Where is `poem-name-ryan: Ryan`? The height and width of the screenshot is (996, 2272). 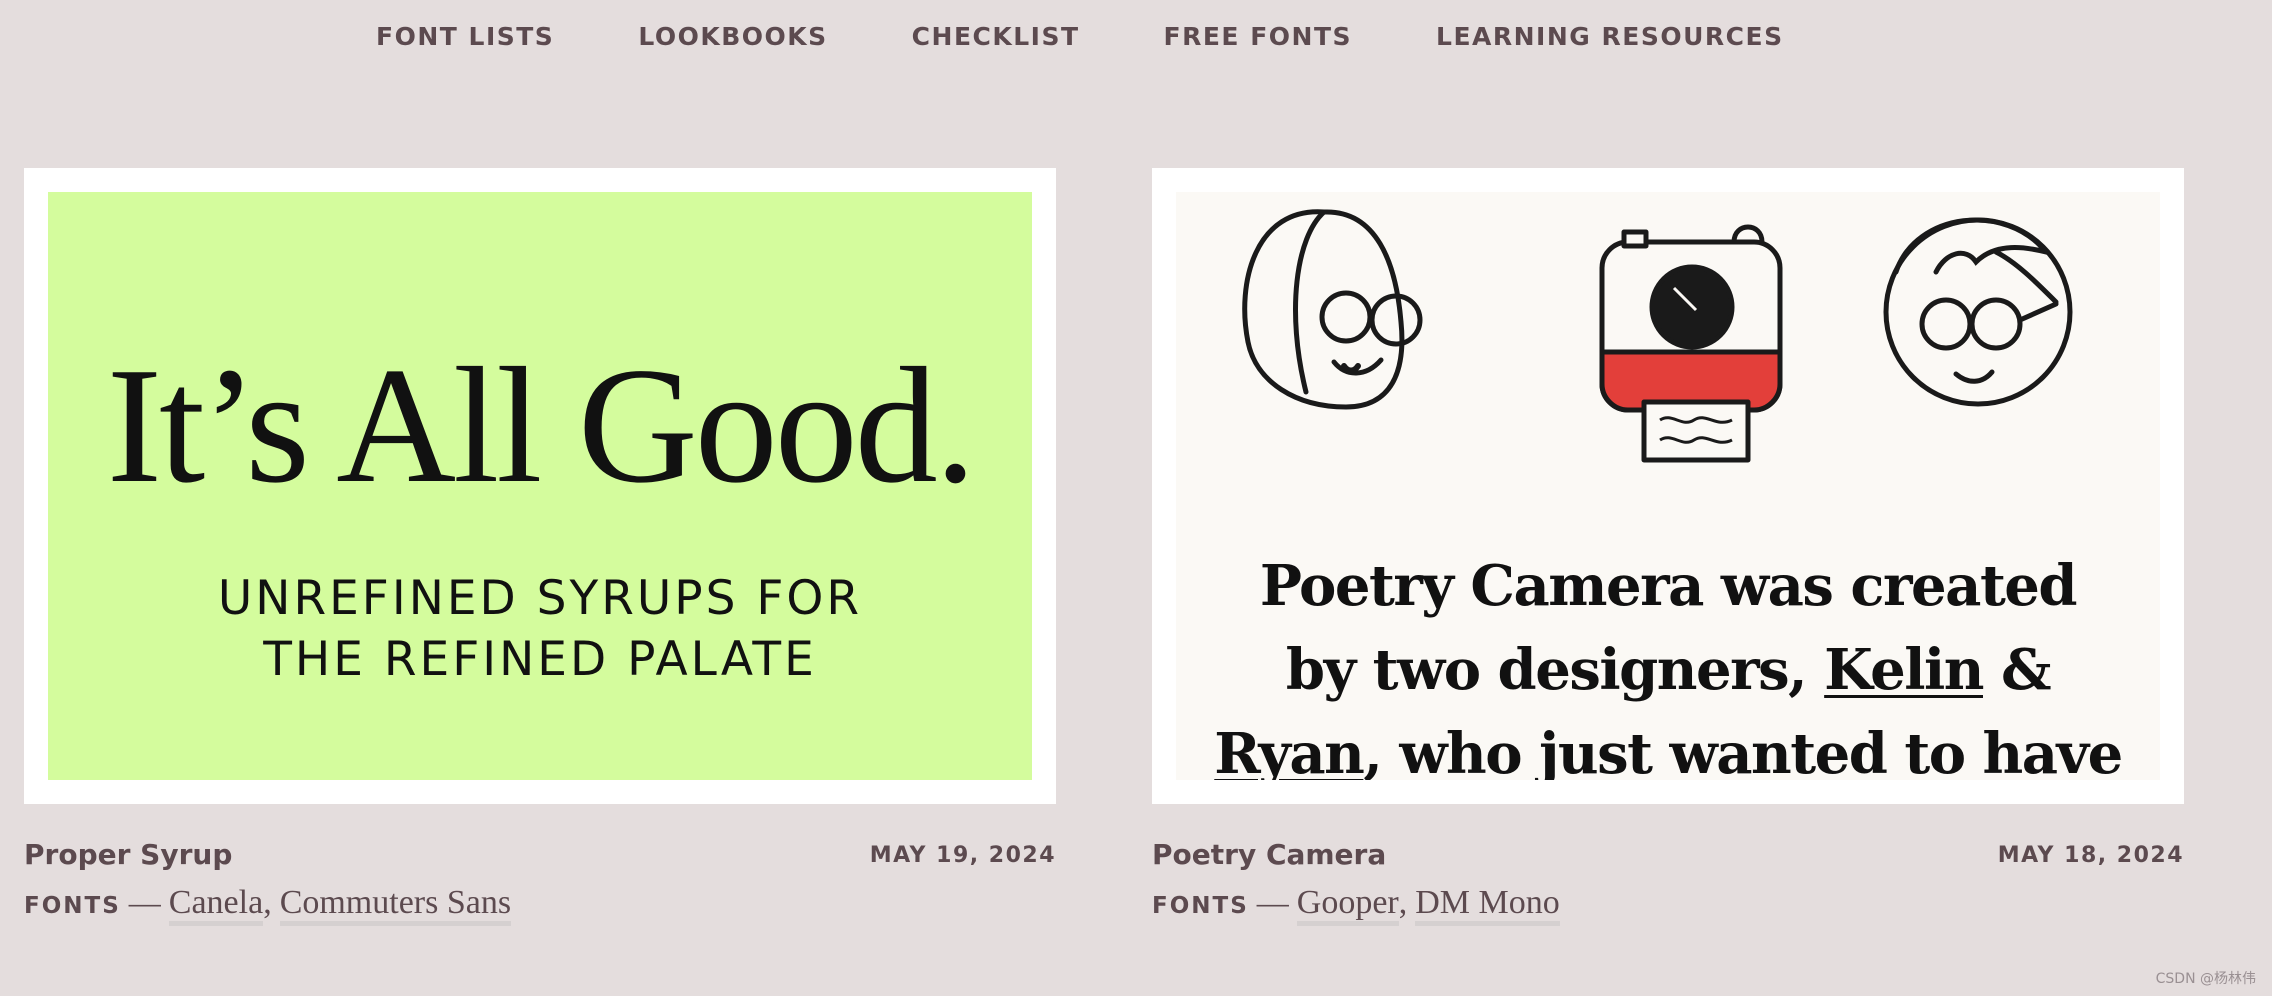
poem-name-ryan: Ryan is located at coordinates (1289, 750).